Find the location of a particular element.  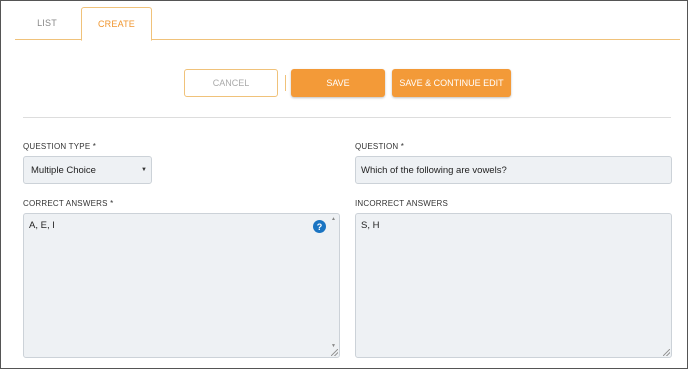

scroll-up-icon: ▲ is located at coordinates (333, 219).